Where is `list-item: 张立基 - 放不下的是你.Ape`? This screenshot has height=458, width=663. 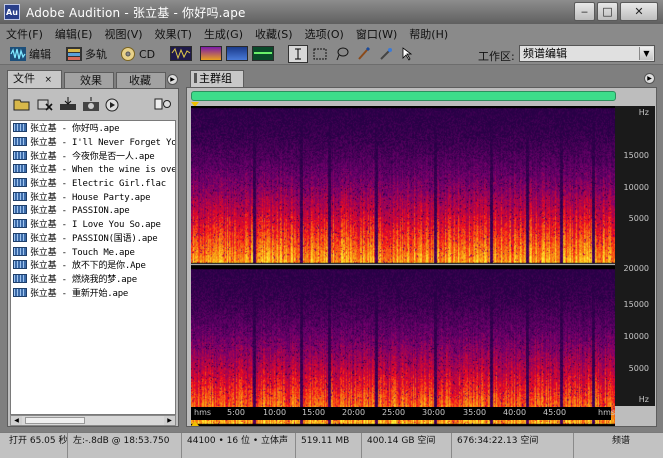
list-item: 张立基 - 放不下的是你.Ape is located at coordinates (93, 265).